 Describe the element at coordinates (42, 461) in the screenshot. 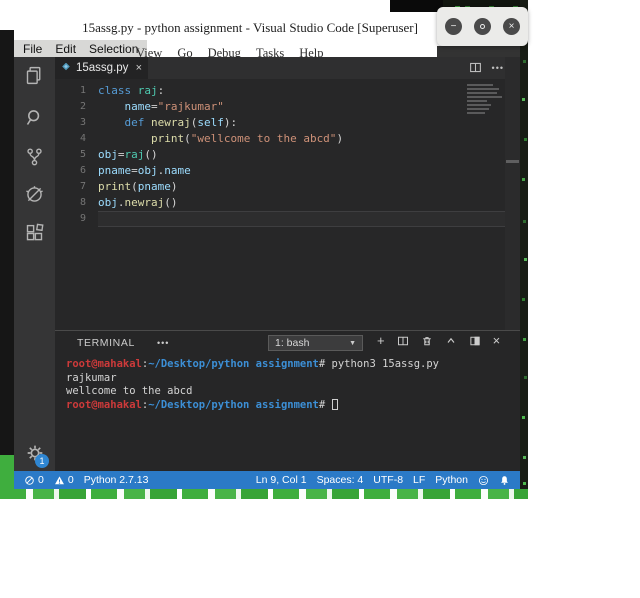

I see `settings-badge: 1` at that location.